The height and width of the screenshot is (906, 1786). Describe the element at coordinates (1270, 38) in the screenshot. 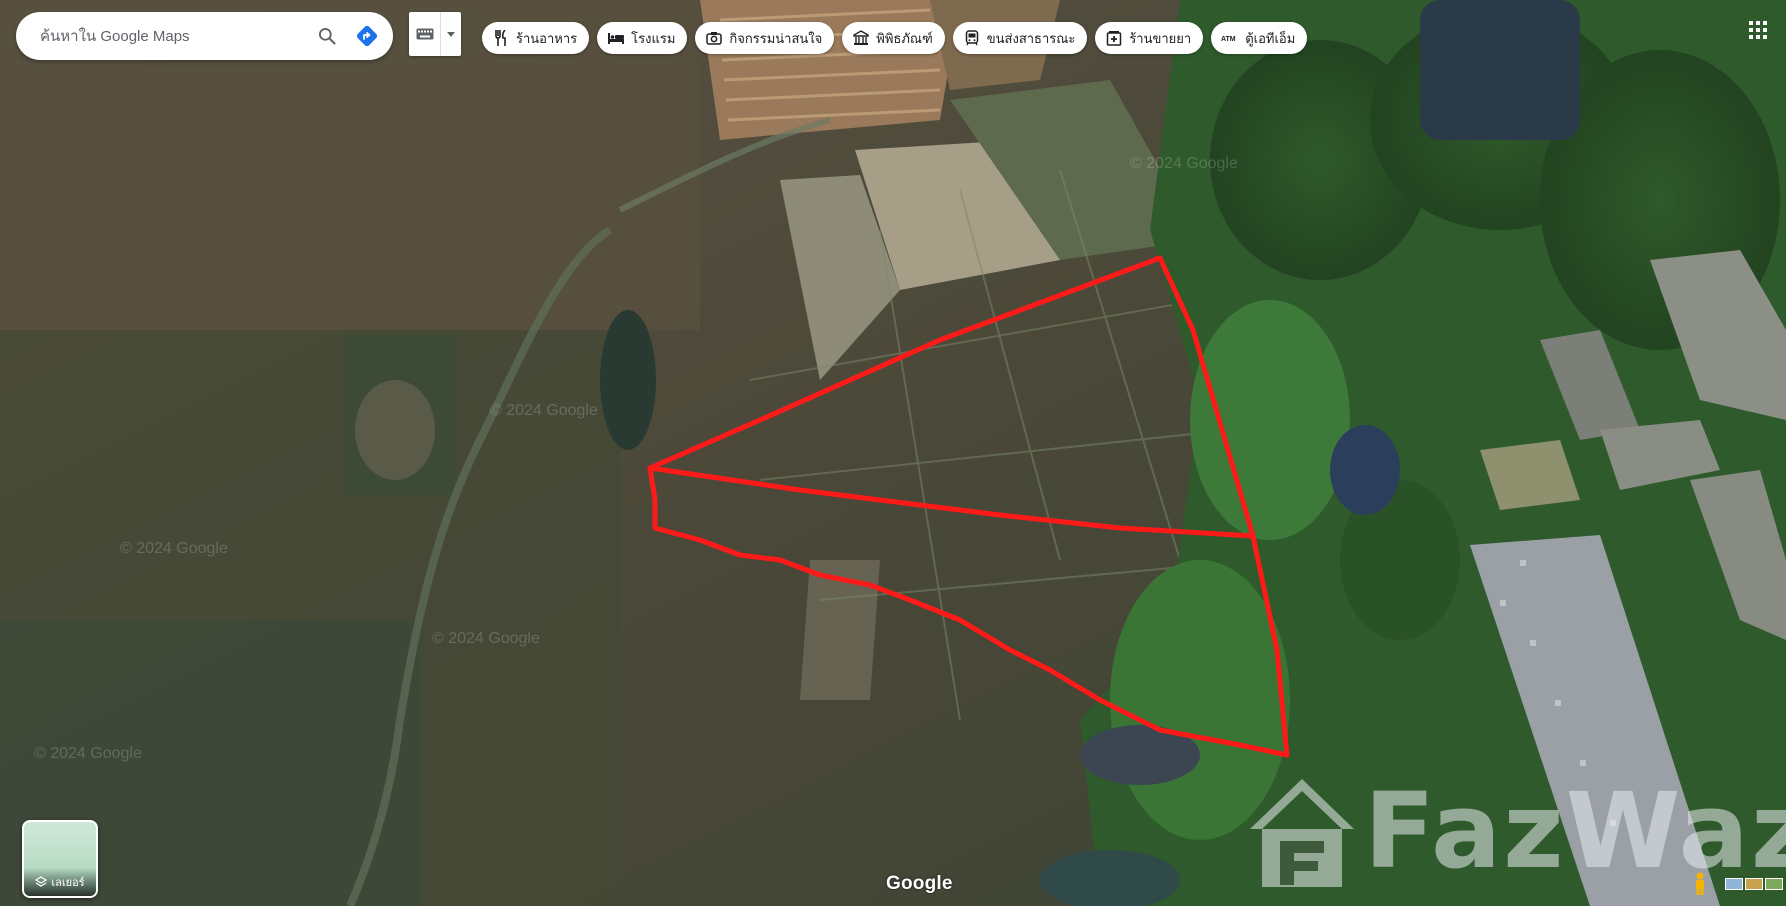

I see `chip-label: ตู้เอทีเอ็ม` at that location.